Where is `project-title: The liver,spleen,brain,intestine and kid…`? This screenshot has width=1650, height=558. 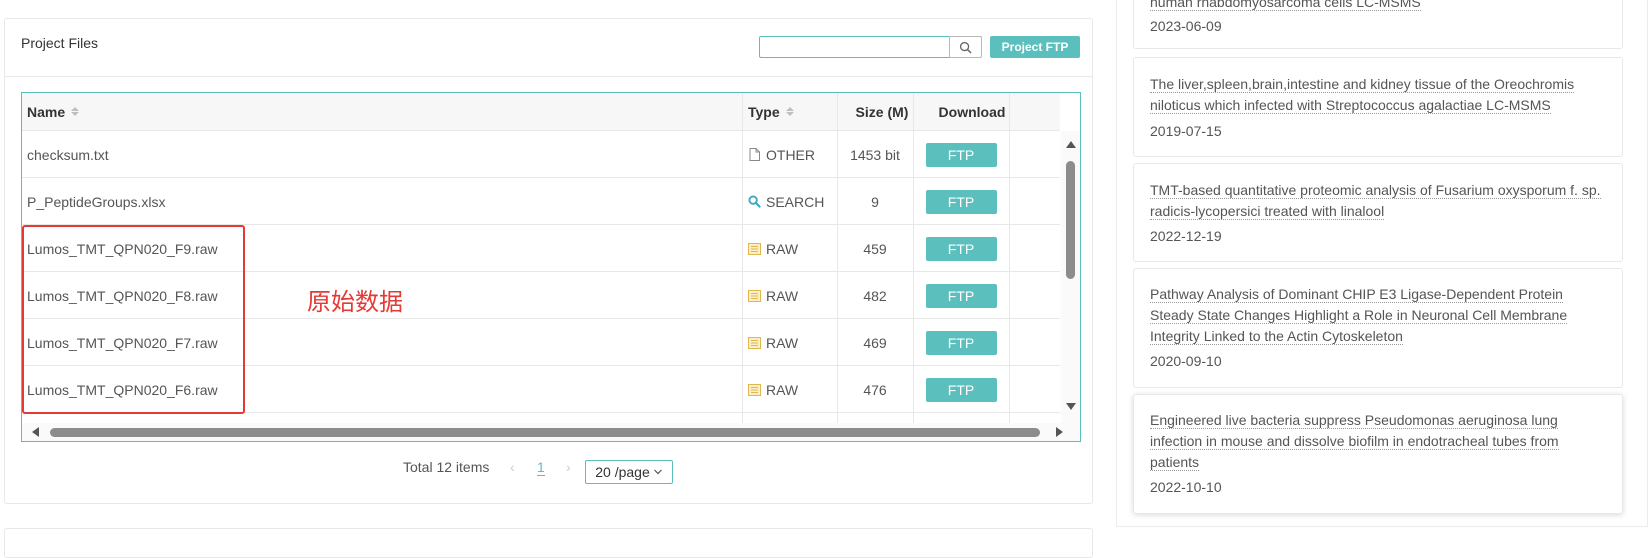 project-title: The liver,spleen,brain,intestine and kid… is located at coordinates (1362, 95).